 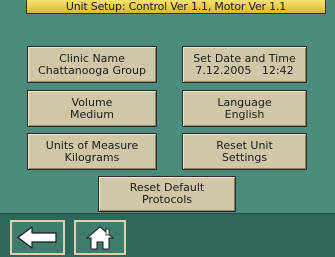 I want to click on reset-default-protocols-button: Reset Default Protocols, so click(x=167, y=194).